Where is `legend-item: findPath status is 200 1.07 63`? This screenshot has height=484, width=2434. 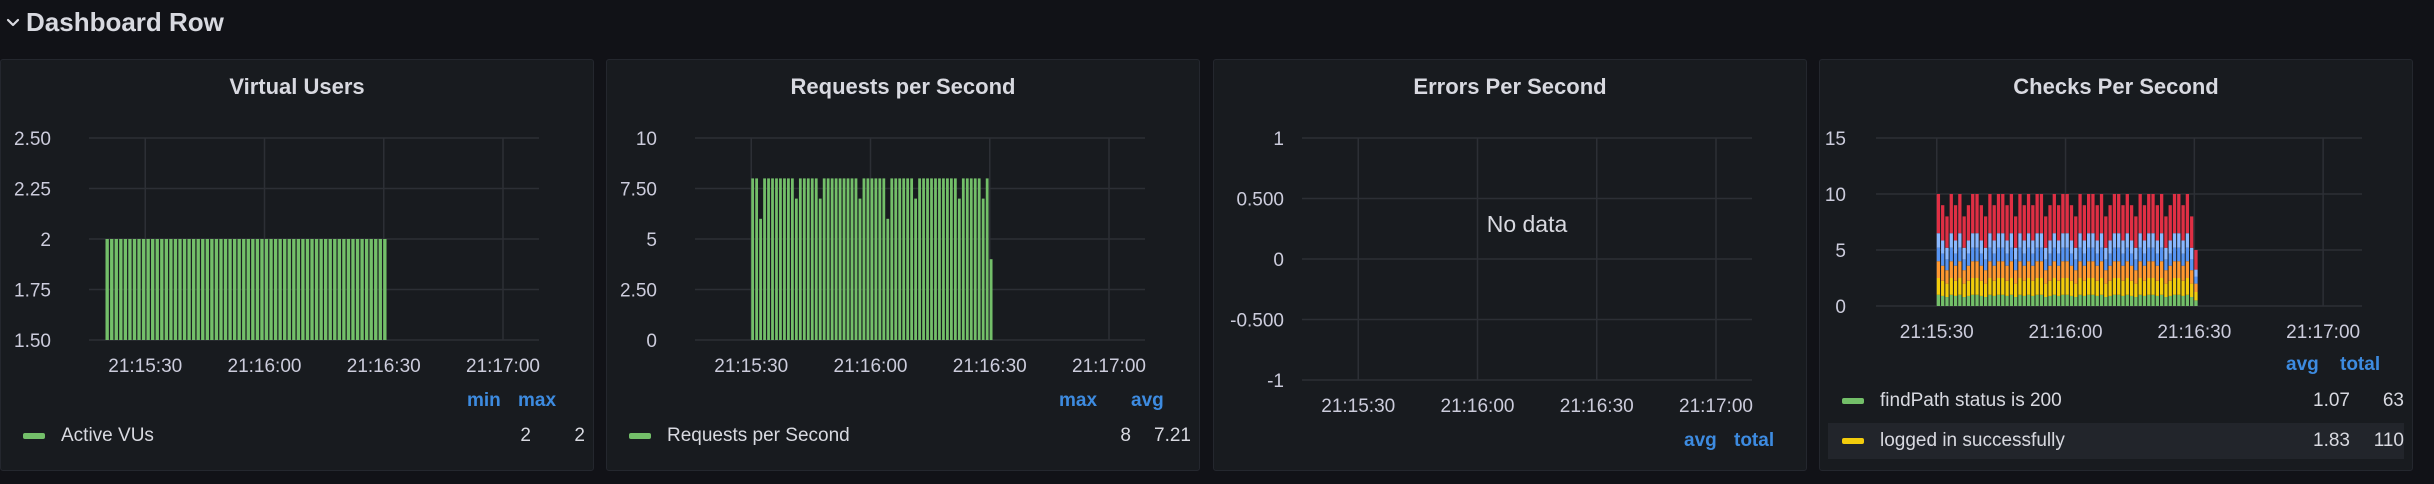 legend-item: findPath status is 200 1.07 63 is located at coordinates (2116, 401).